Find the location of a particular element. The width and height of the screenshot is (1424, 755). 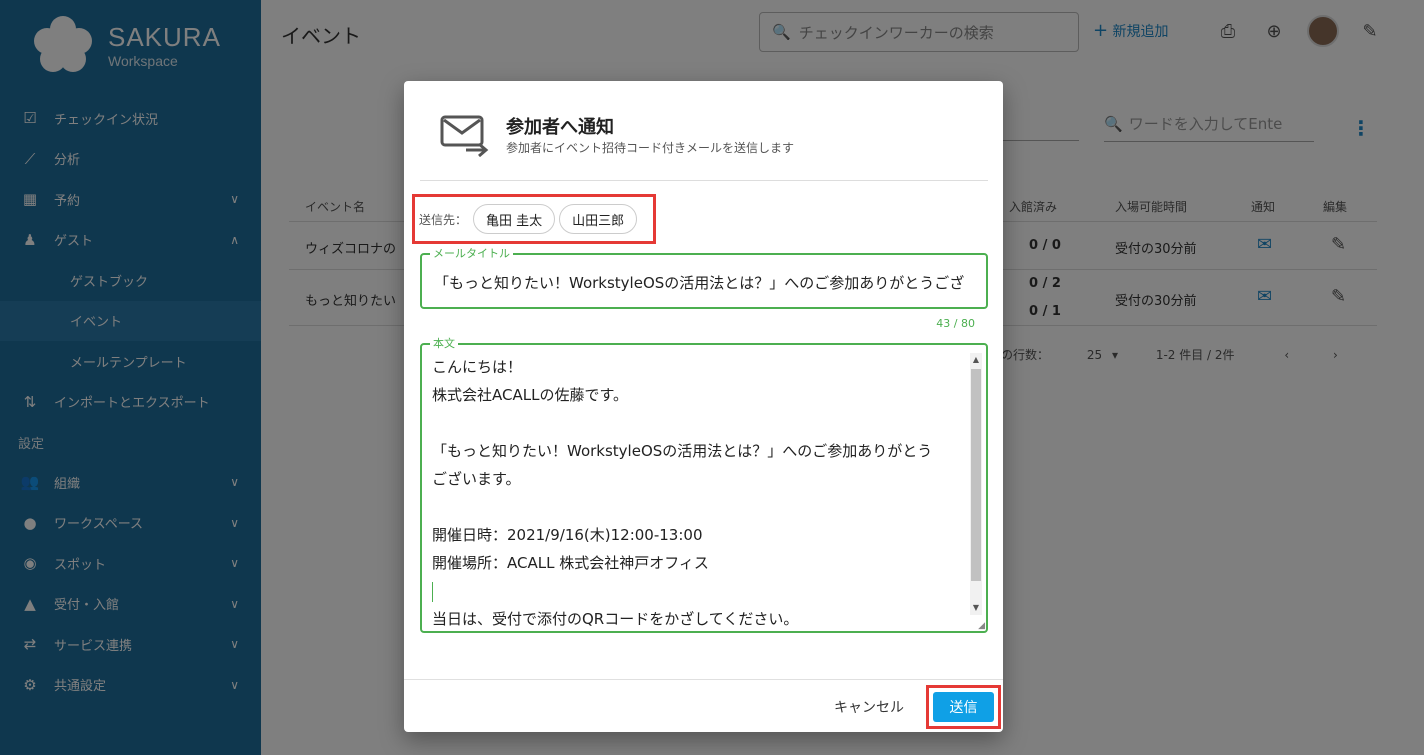

scroll-thumb is located at coordinates (976, 475).